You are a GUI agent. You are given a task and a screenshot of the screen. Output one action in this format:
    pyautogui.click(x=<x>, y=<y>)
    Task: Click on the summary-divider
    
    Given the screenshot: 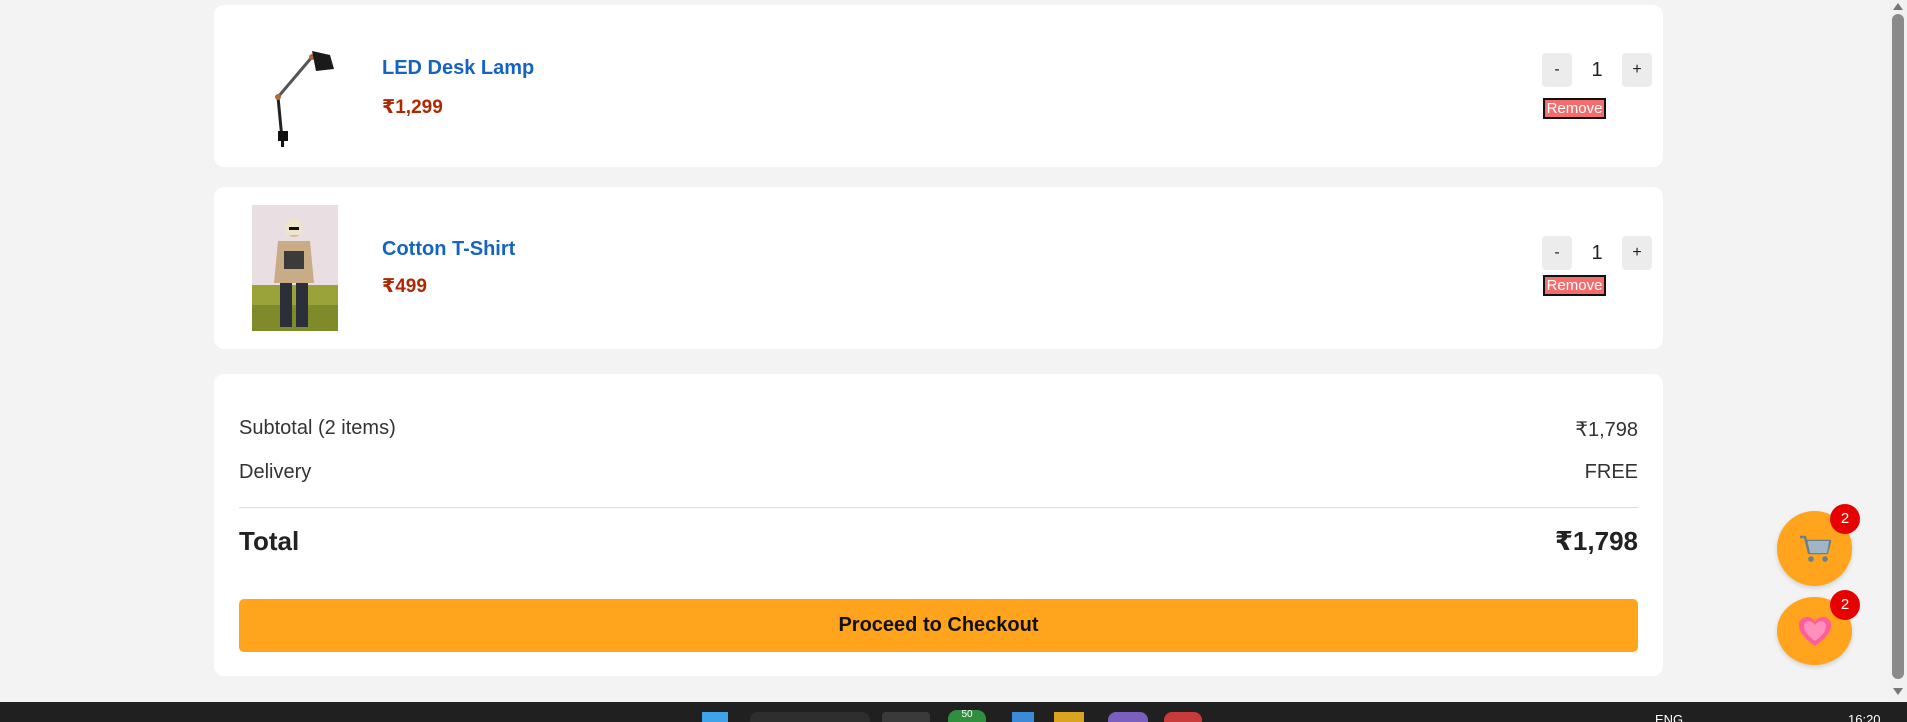 What is the action you would take?
    pyautogui.click(x=938, y=507)
    